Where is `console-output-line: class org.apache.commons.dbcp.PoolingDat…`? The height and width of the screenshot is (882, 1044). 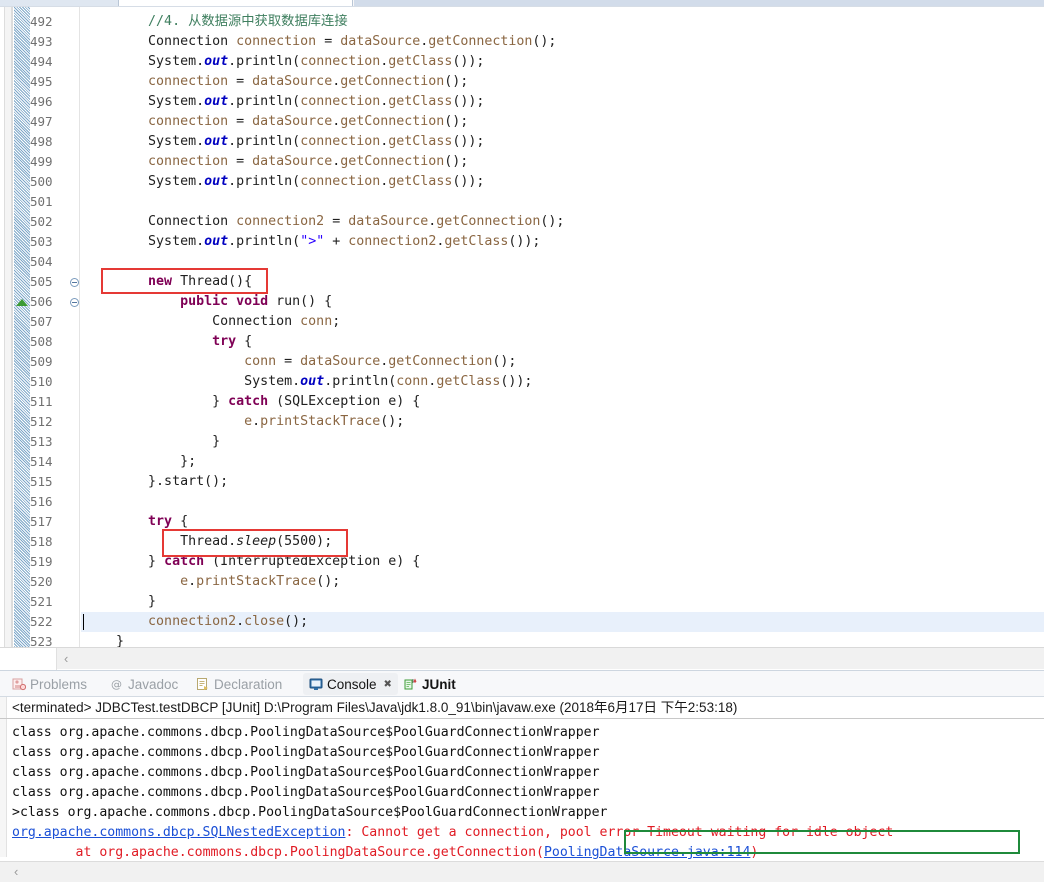
console-output-line: class org.apache.commons.dbcp.PoolingDat… is located at coordinates (306, 773).